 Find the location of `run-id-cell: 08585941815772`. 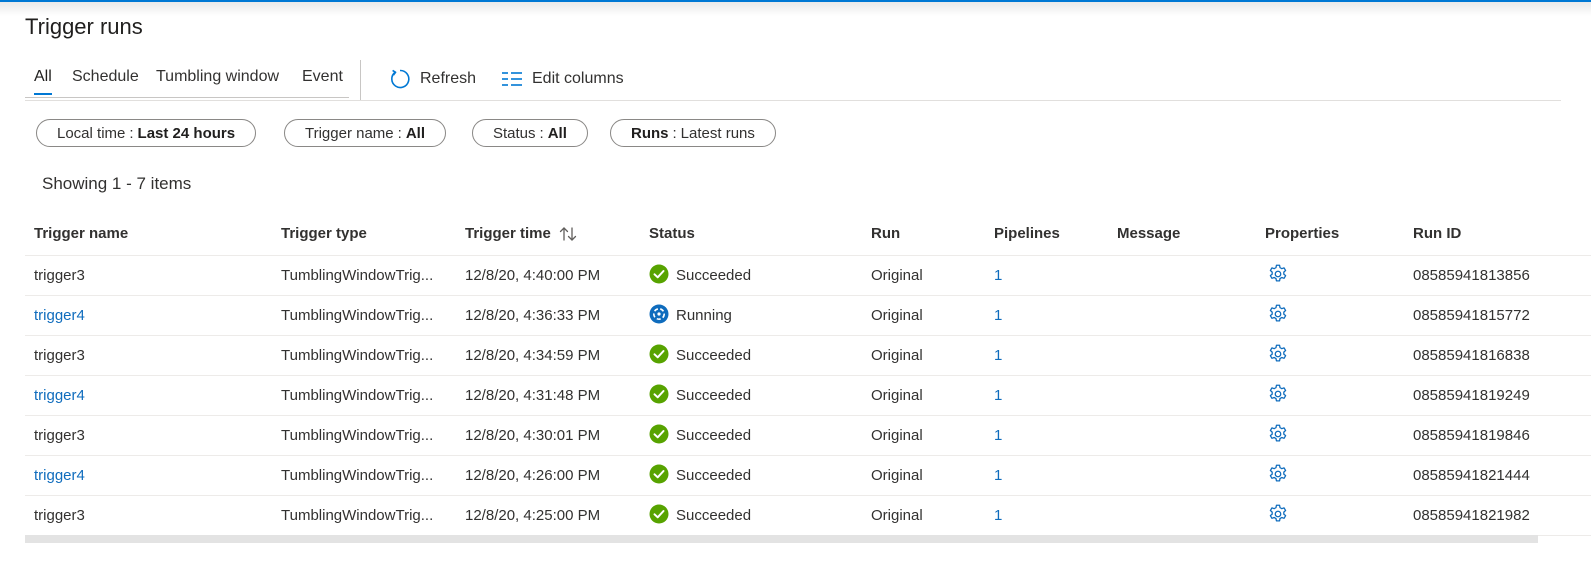

run-id-cell: 08585941815772 is located at coordinates (1471, 315).